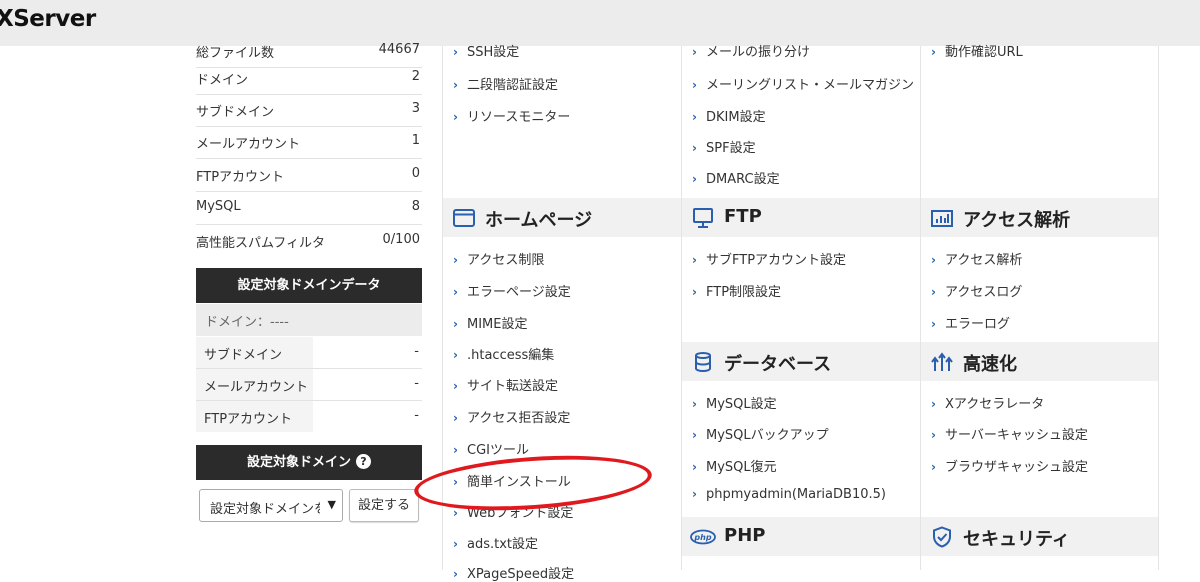 The image size is (1200, 582). Describe the element at coordinates (240, 177) in the screenshot. I see `stat-label: FTPアカウント` at that location.